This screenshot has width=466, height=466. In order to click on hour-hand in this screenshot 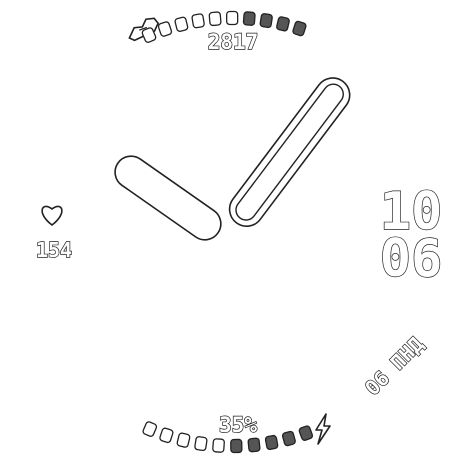, I will do `click(168, 198)`.